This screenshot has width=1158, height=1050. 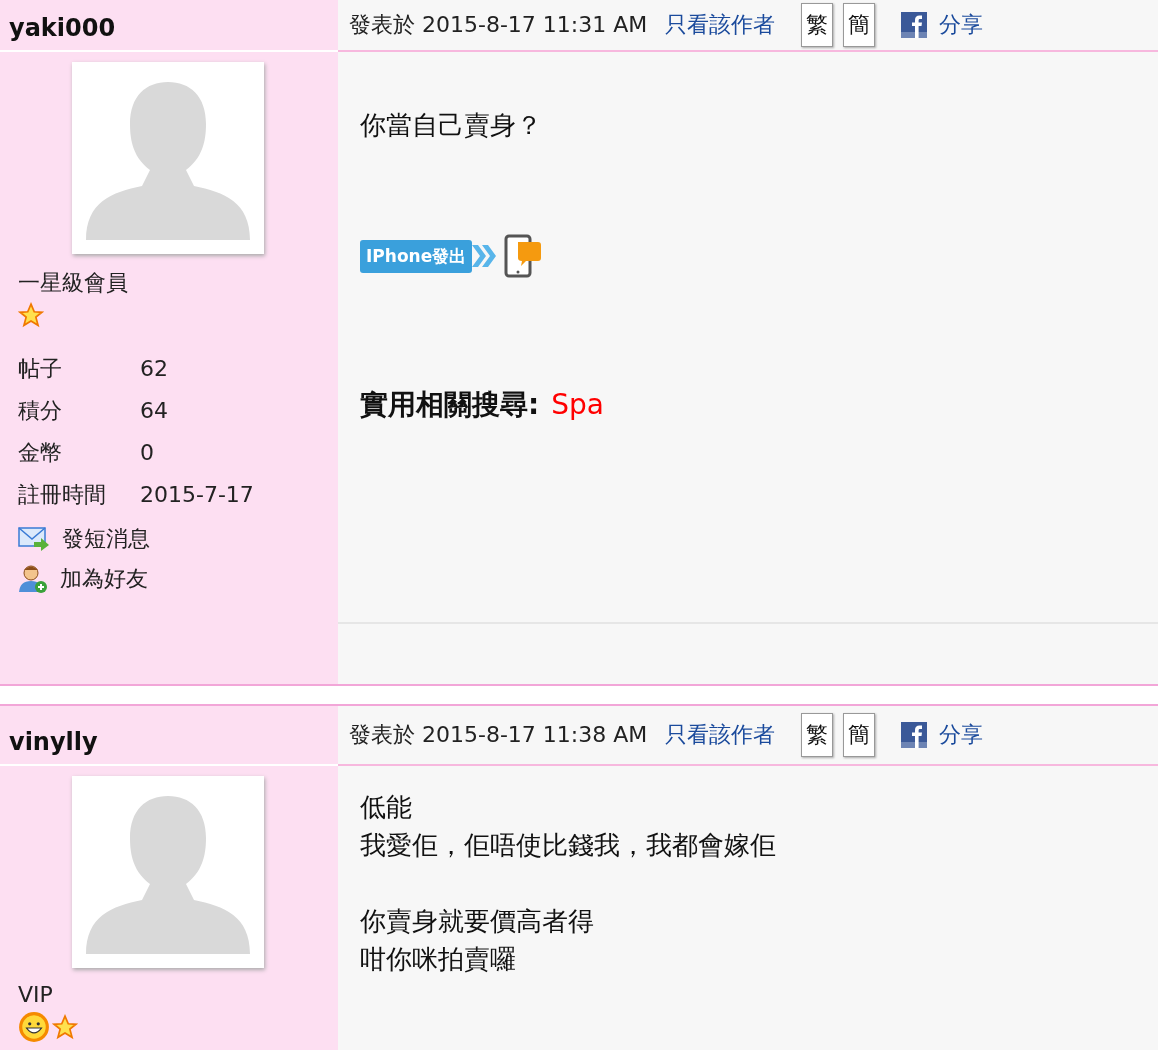 What do you see at coordinates (498, 735) in the screenshot?
I see `post-date: 發表於 2015-8-17 11:38 AM` at bounding box center [498, 735].